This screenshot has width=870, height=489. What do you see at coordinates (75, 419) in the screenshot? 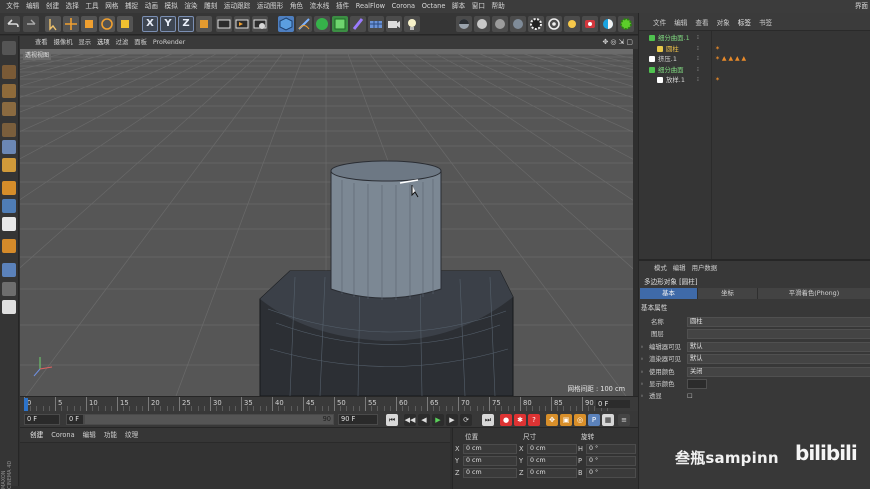
I see `range-start-field: 0 F` at bounding box center [75, 419].